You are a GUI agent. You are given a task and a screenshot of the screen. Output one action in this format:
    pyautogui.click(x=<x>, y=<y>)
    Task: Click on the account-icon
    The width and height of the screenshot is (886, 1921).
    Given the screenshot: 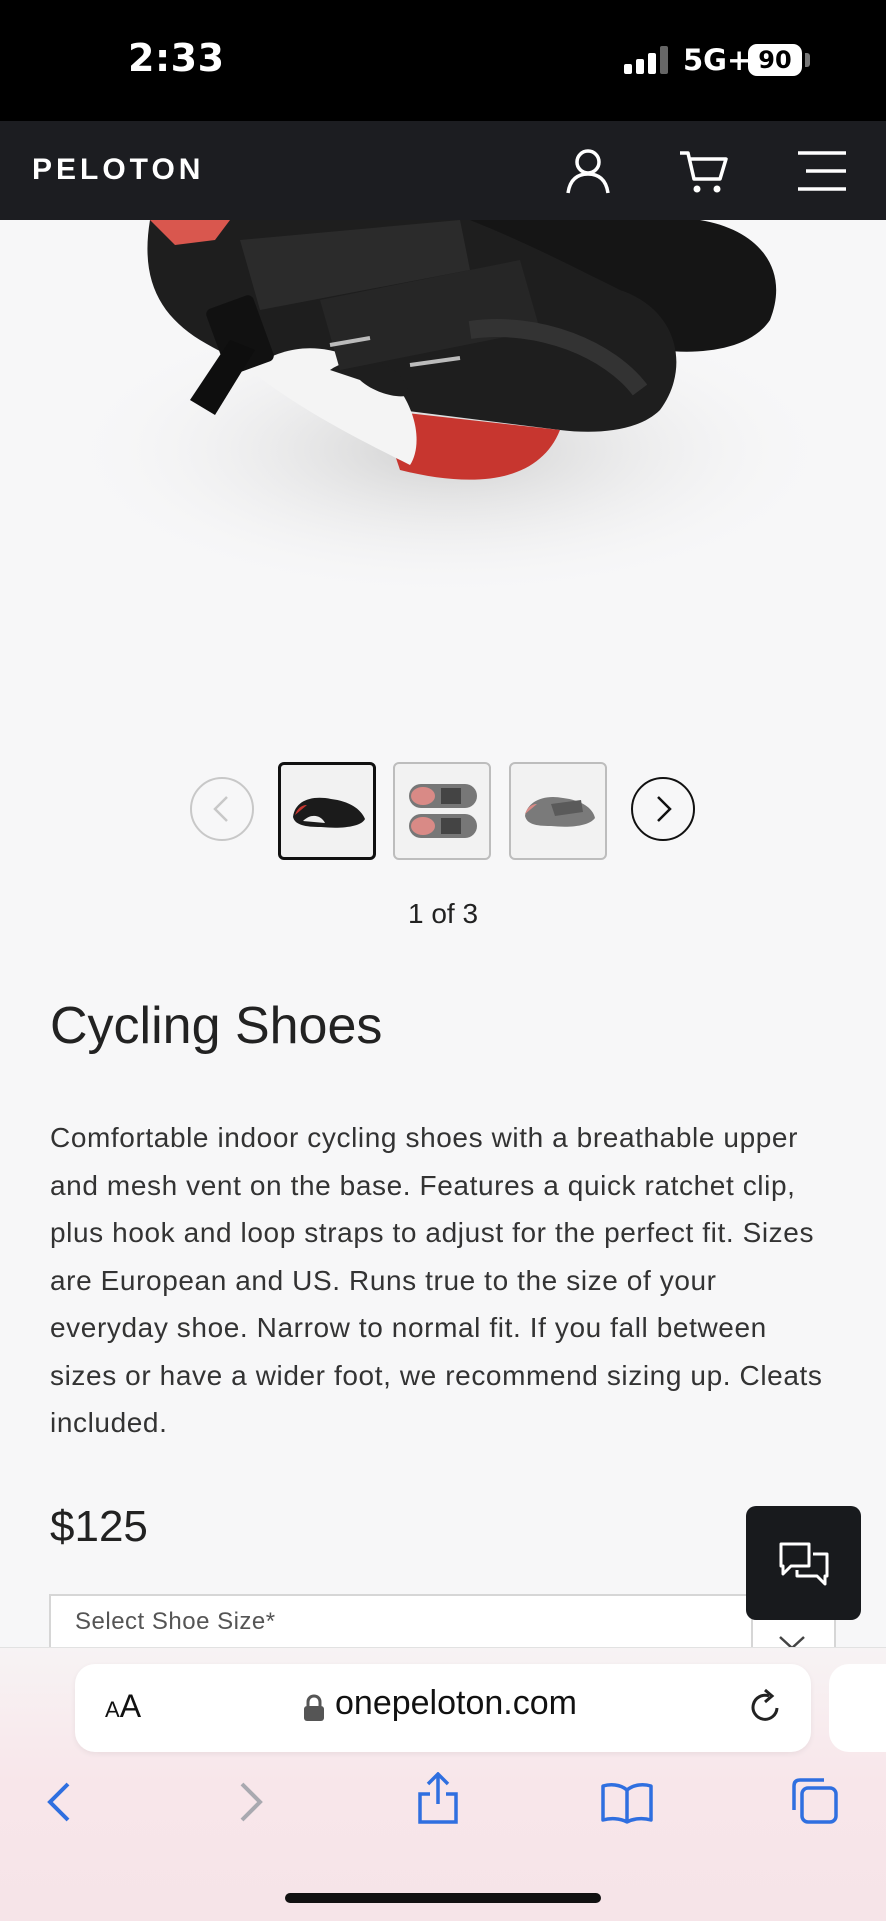 What is the action you would take?
    pyautogui.click(x=588, y=171)
    